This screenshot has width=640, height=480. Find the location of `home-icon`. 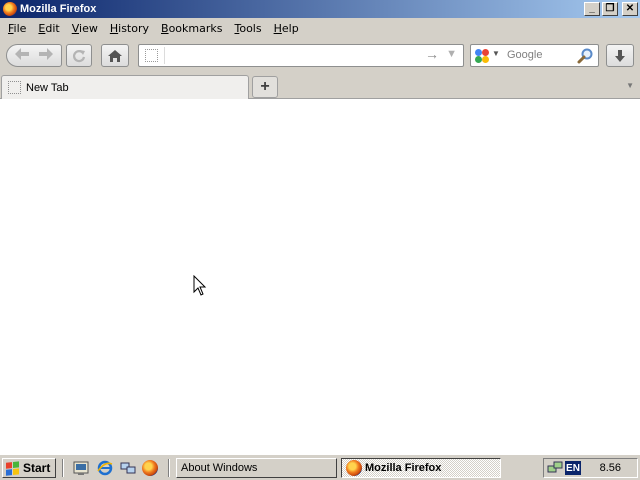

home-icon is located at coordinates (115, 55).